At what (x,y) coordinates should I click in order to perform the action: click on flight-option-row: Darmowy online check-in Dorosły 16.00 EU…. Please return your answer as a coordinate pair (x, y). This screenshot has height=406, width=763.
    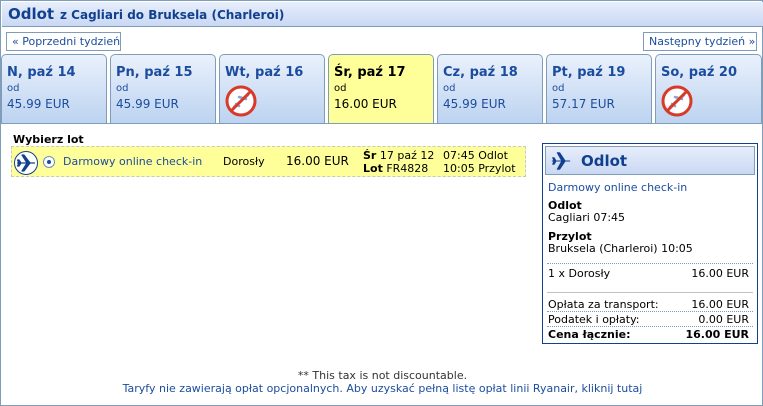
    Looking at the image, I should click on (268, 161).